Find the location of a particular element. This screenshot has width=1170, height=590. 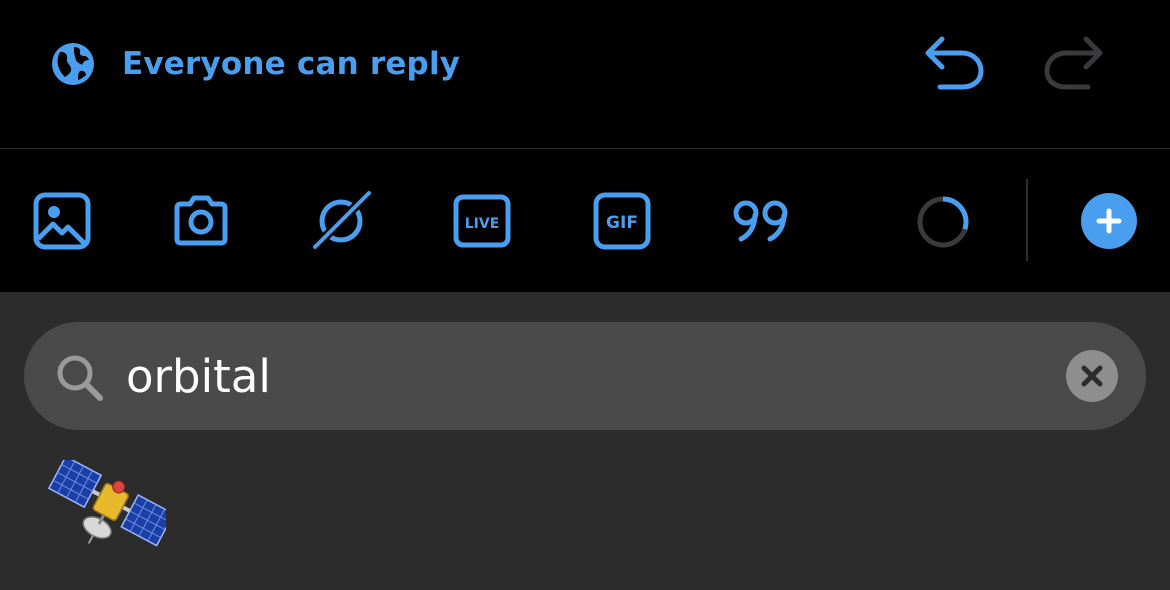

emoji-result-satellite is located at coordinates (111, 506).